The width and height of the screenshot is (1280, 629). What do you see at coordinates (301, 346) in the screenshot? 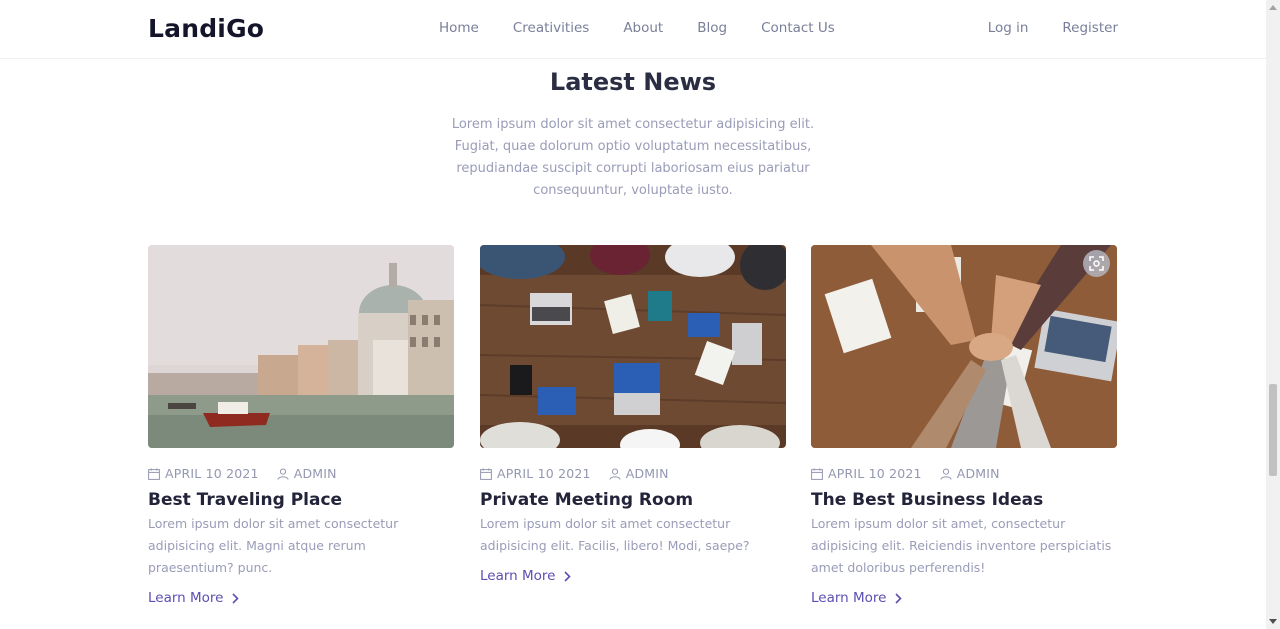
I see `venice-canal-image` at bounding box center [301, 346].